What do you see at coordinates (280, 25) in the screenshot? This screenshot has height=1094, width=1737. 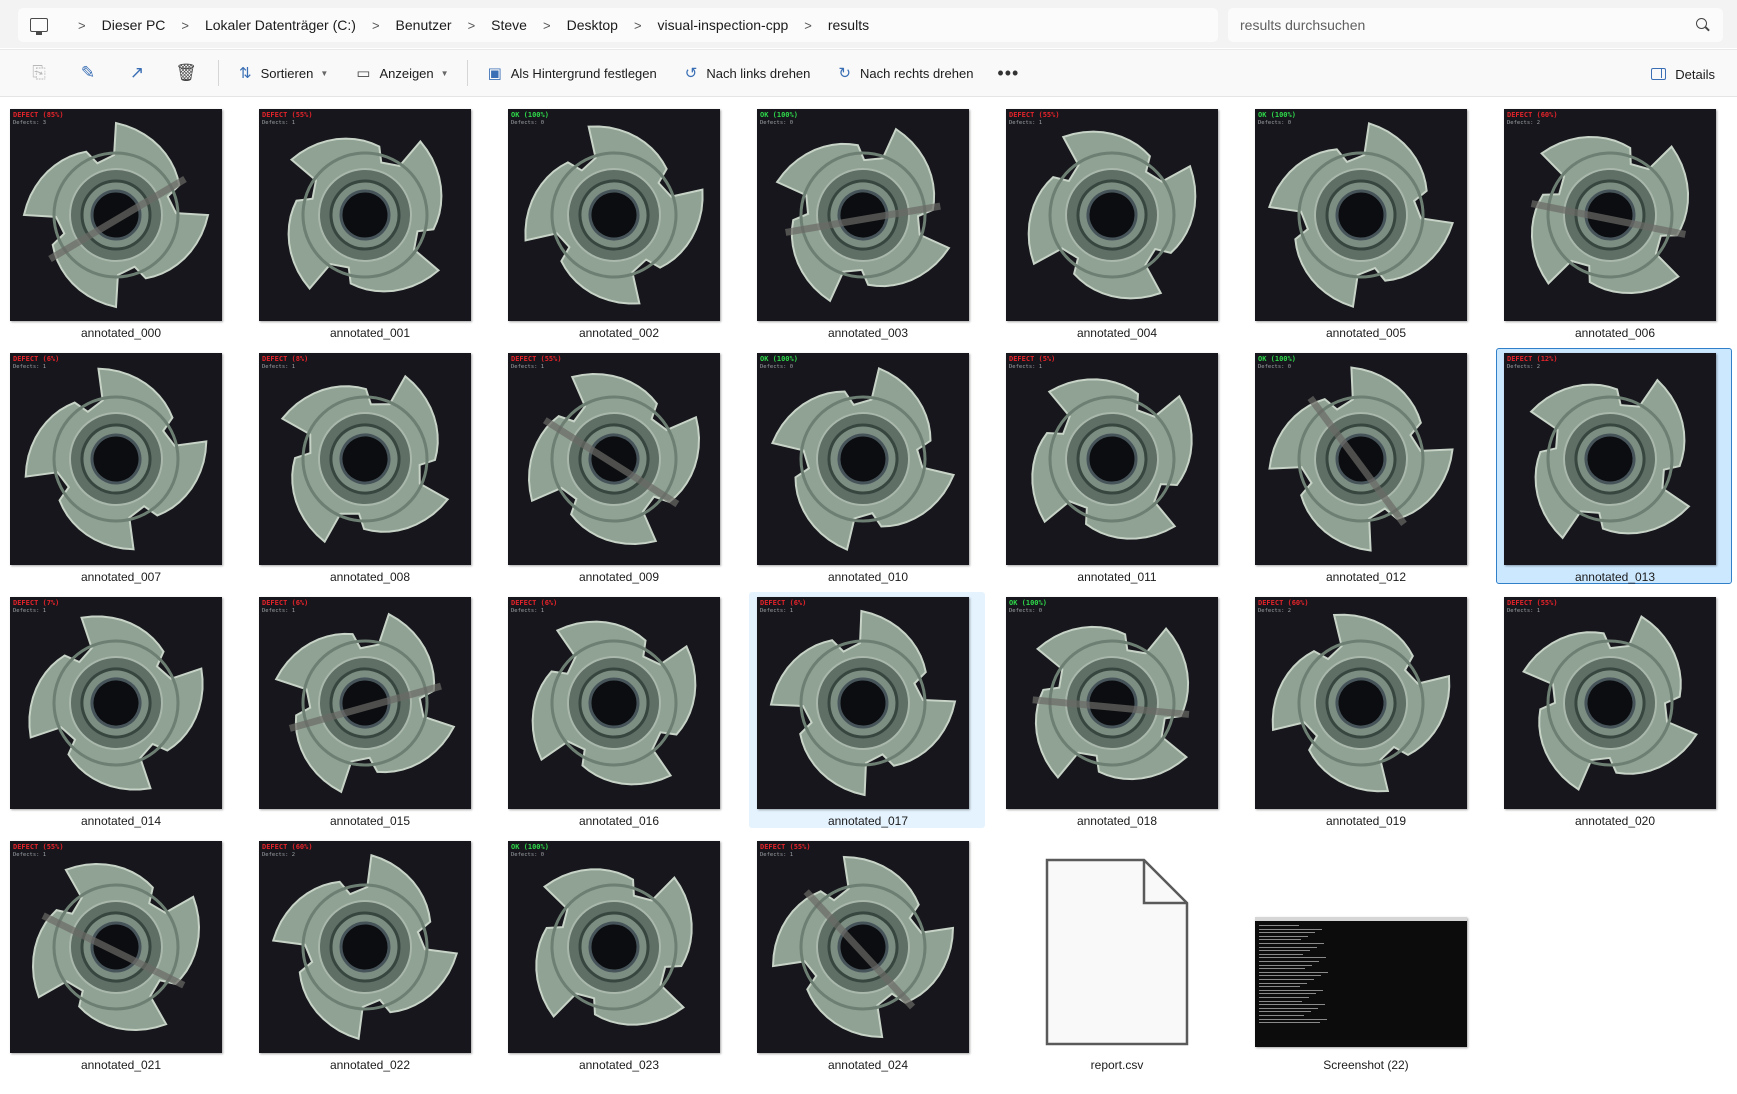 I see `breadcrumb-item: Lokaler Datenträger (C:)` at bounding box center [280, 25].